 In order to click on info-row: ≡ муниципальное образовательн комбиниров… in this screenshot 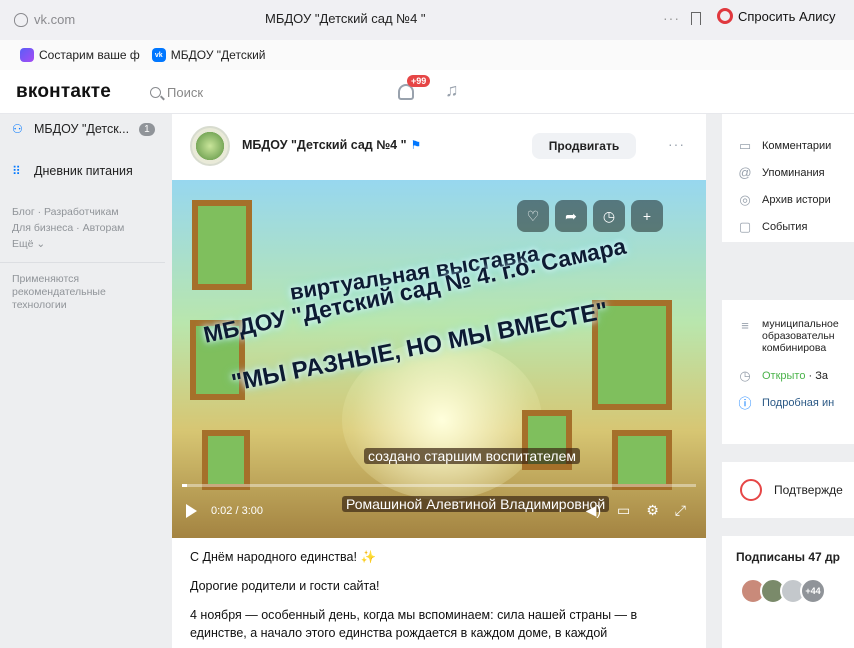, I will do `click(788, 336)`.